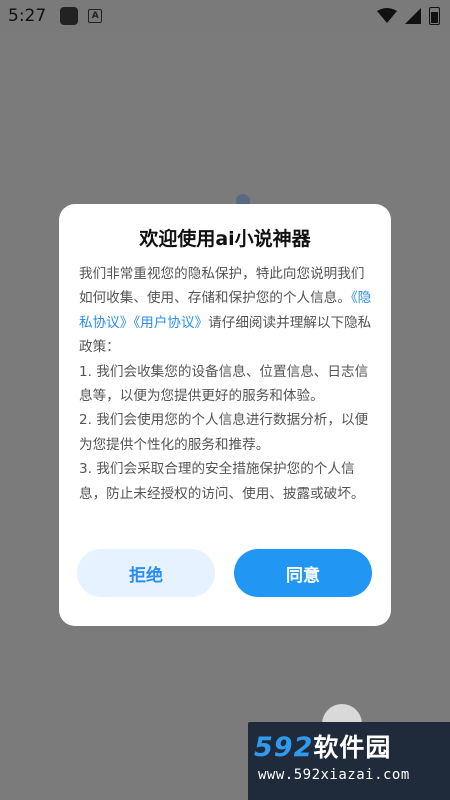 This screenshot has height=800, width=450. Describe the element at coordinates (225, 16) in the screenshot. I see `status-bar: 5:27 A` at that location.